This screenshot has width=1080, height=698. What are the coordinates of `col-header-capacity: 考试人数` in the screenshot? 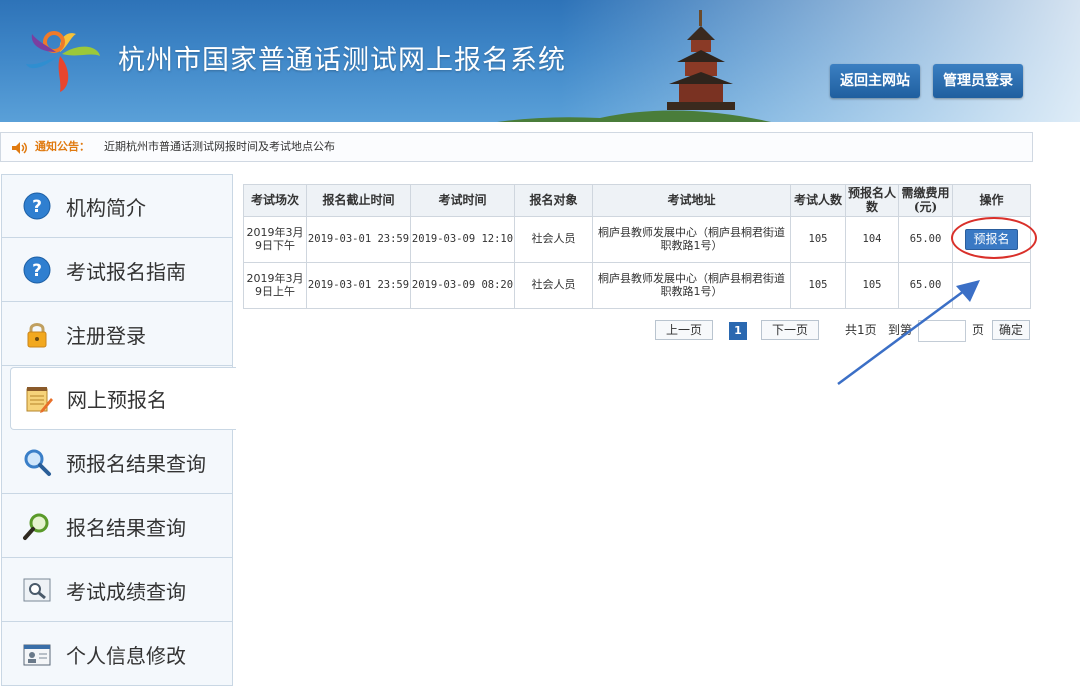 It's located at (818, 200).